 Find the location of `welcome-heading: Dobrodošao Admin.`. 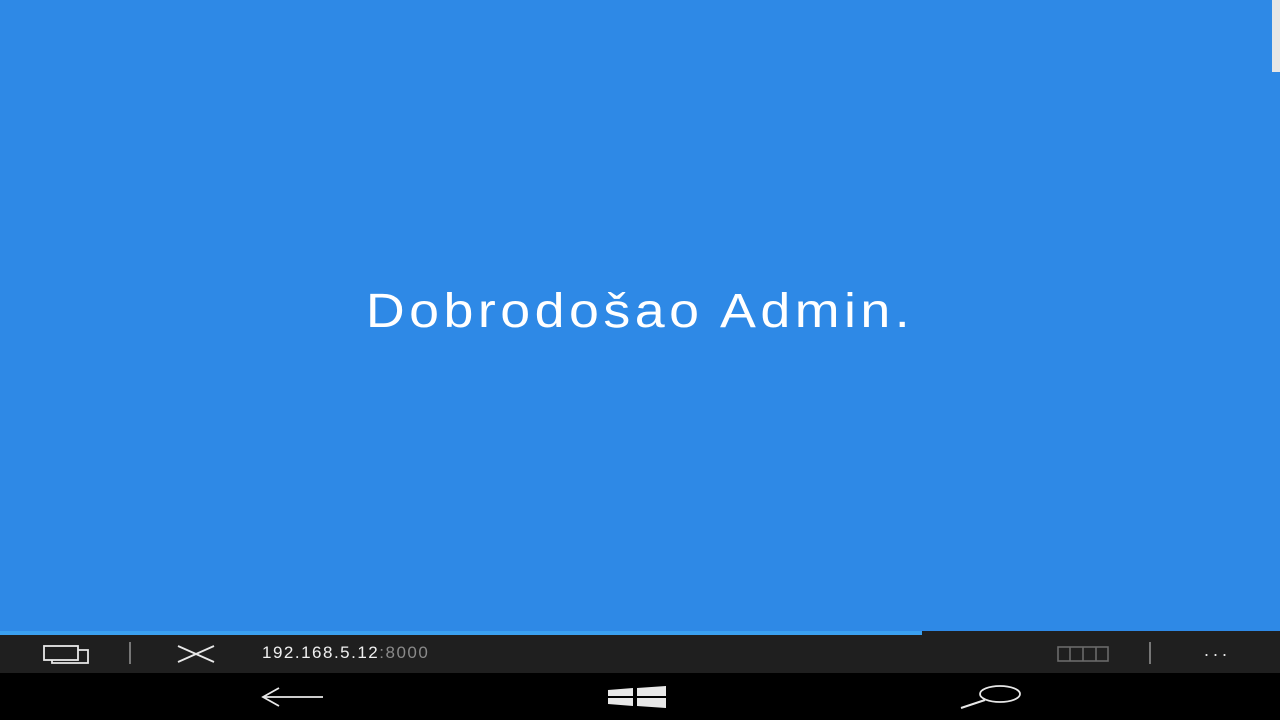

welcome-heading: Dobrodošao Admin. is located at coordinates (640, 311).